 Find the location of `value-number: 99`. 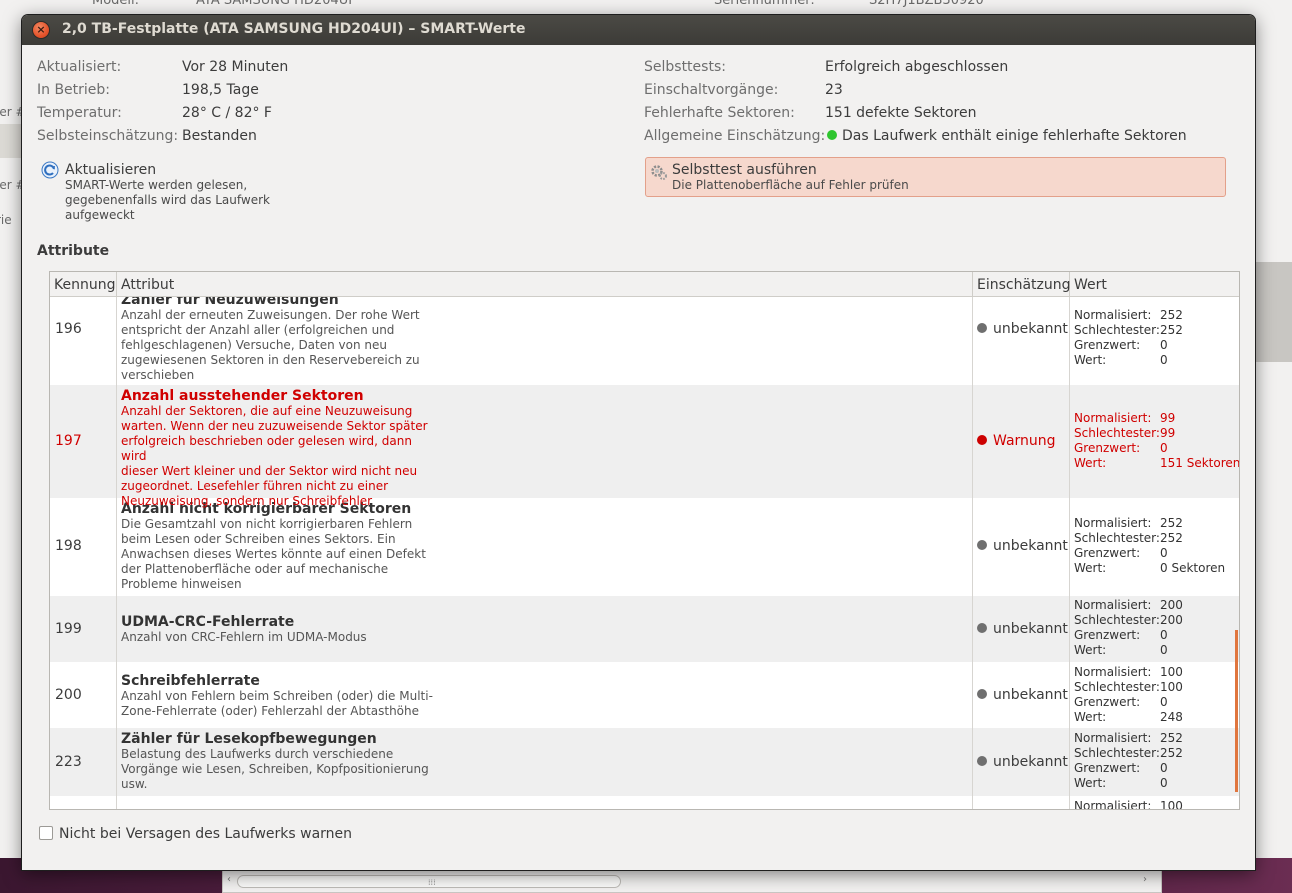

value-number: 99 is located at coordinates (1168, 418).